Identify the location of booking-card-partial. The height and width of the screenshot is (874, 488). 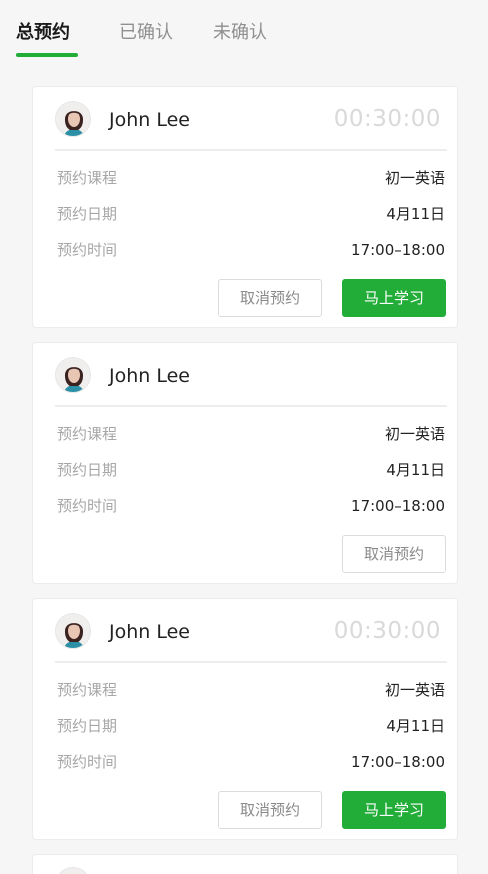
(245, 864).